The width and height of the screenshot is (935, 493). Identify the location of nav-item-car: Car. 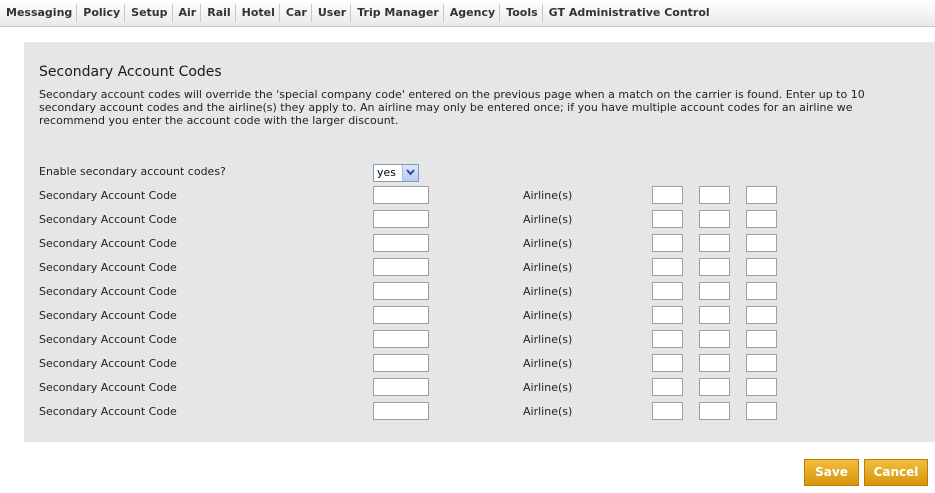
(296, 13).